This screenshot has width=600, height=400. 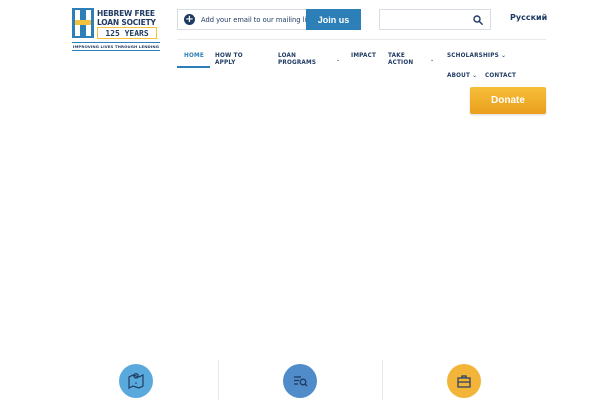 I want to click on map-pin-icon, so click(x=136, y=381).